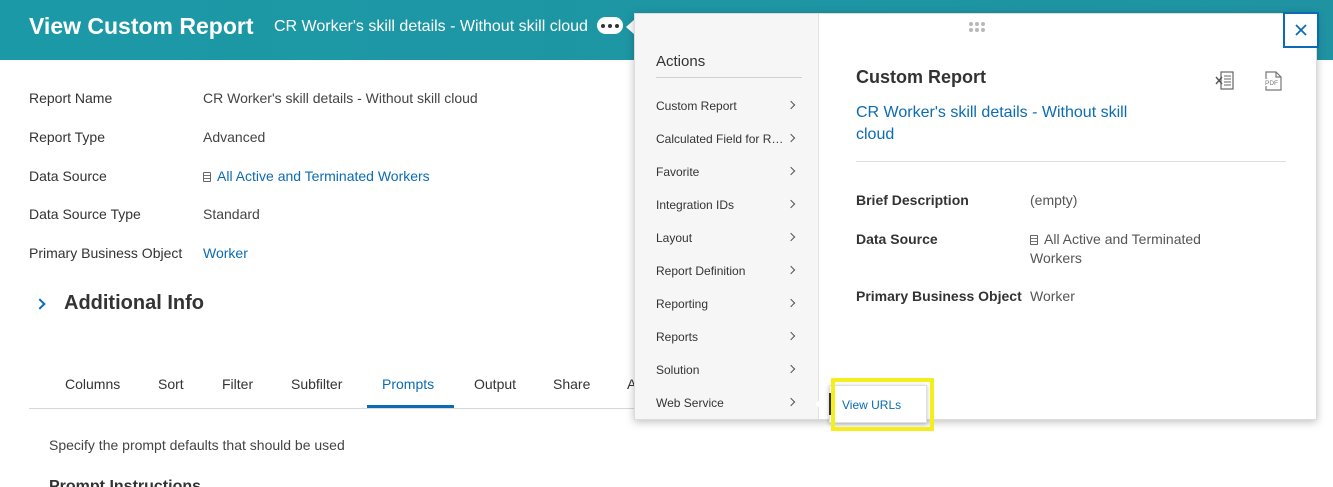 The width and height of the screenshot is (1333, 487). Describe the element at coordinates (571, 384) in the screenshot. I see `tab-share: Share` at that location.